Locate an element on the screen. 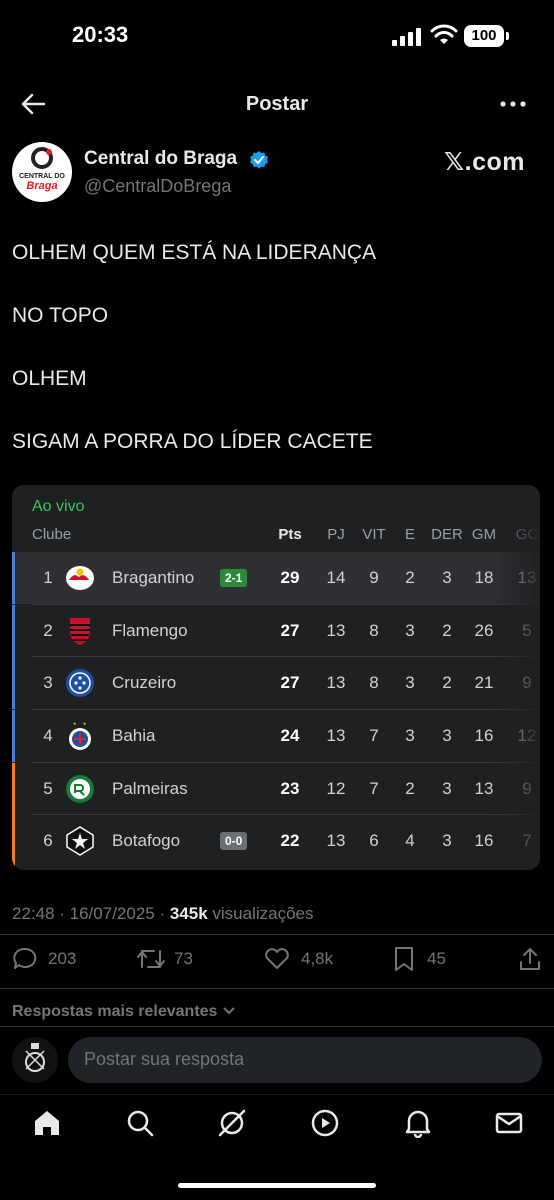 The width and height of the screenshot is (554, 1200). scroll-fade is located at coordinates (515, 677).